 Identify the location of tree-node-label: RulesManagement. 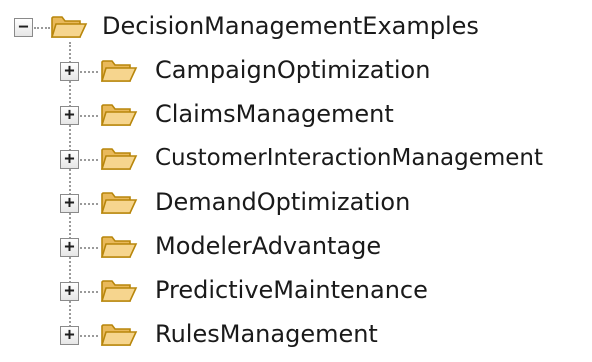
(266, 334).